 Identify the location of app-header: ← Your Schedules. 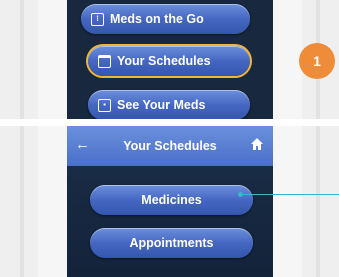
(170, 146).